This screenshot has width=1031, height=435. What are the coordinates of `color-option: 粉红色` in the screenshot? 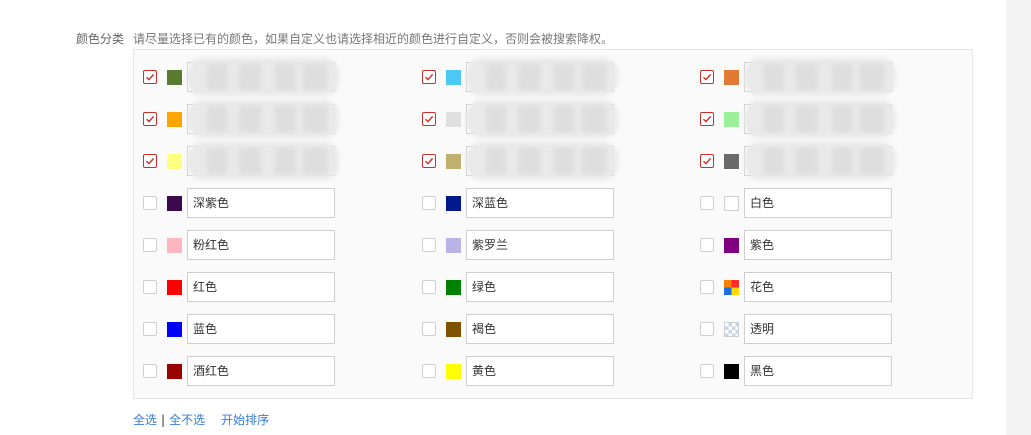 It's located at (243, 245).